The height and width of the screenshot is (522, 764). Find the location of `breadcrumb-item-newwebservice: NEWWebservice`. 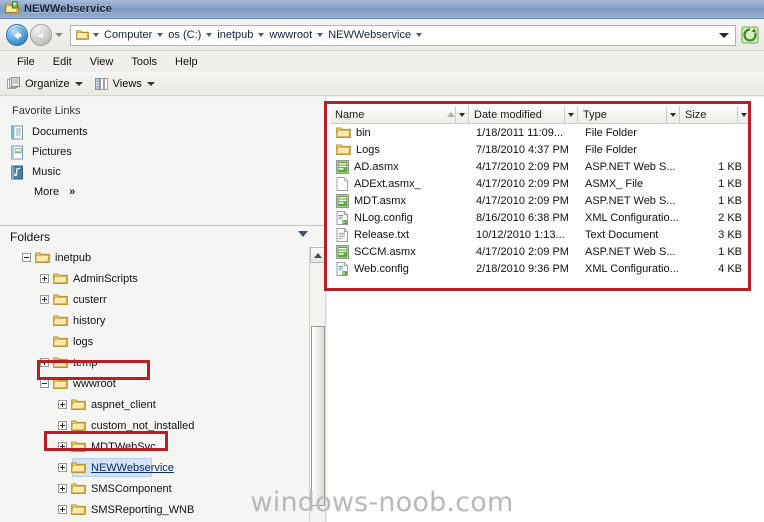

breadcrumb-item-newwebservice: NEWWebservice is located at coordinates (369, 35).